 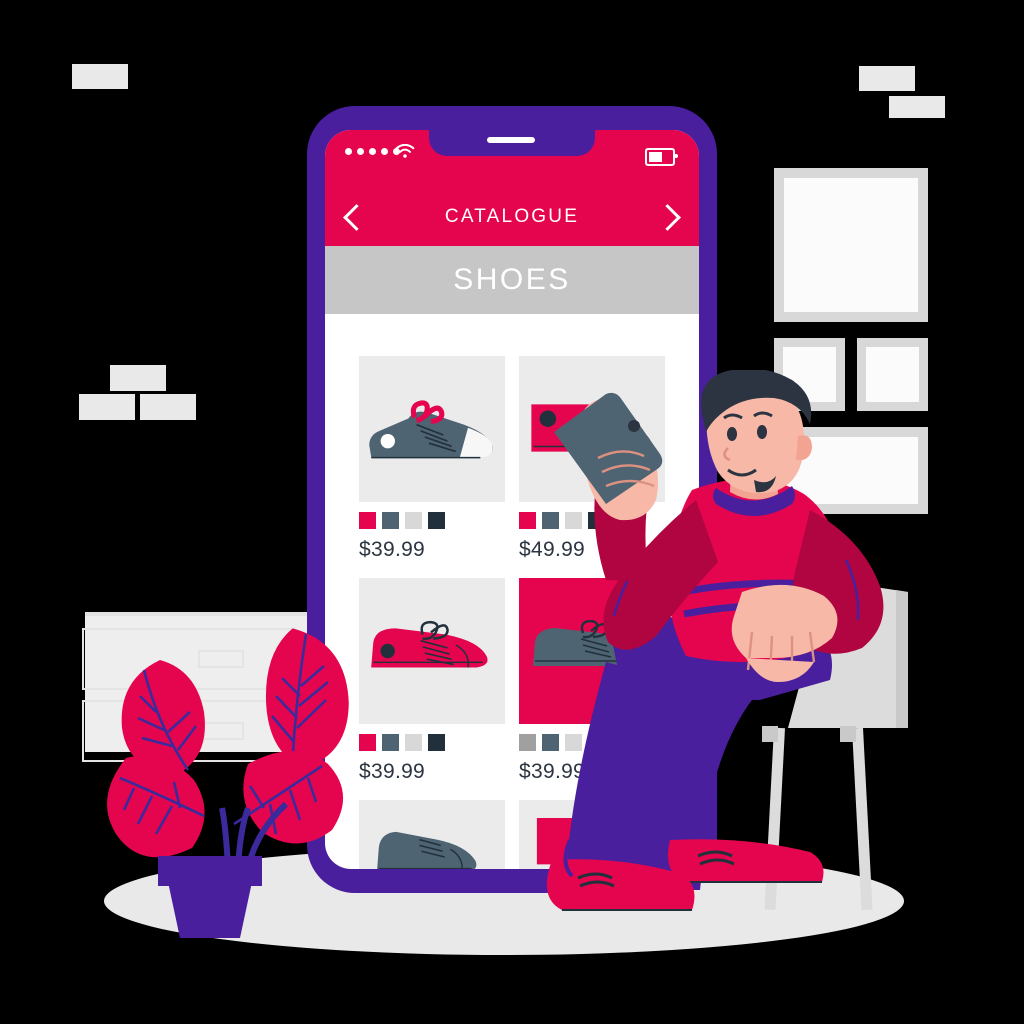 I want to click on frame-mat, so click(x=851, y=245).